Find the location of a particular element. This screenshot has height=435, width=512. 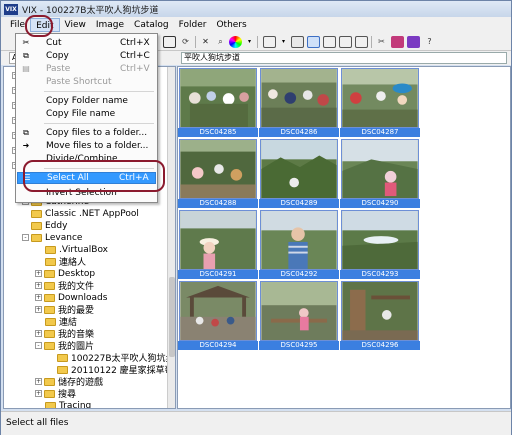

tree-item-links: 連結 is located at coordinates (61, 322).